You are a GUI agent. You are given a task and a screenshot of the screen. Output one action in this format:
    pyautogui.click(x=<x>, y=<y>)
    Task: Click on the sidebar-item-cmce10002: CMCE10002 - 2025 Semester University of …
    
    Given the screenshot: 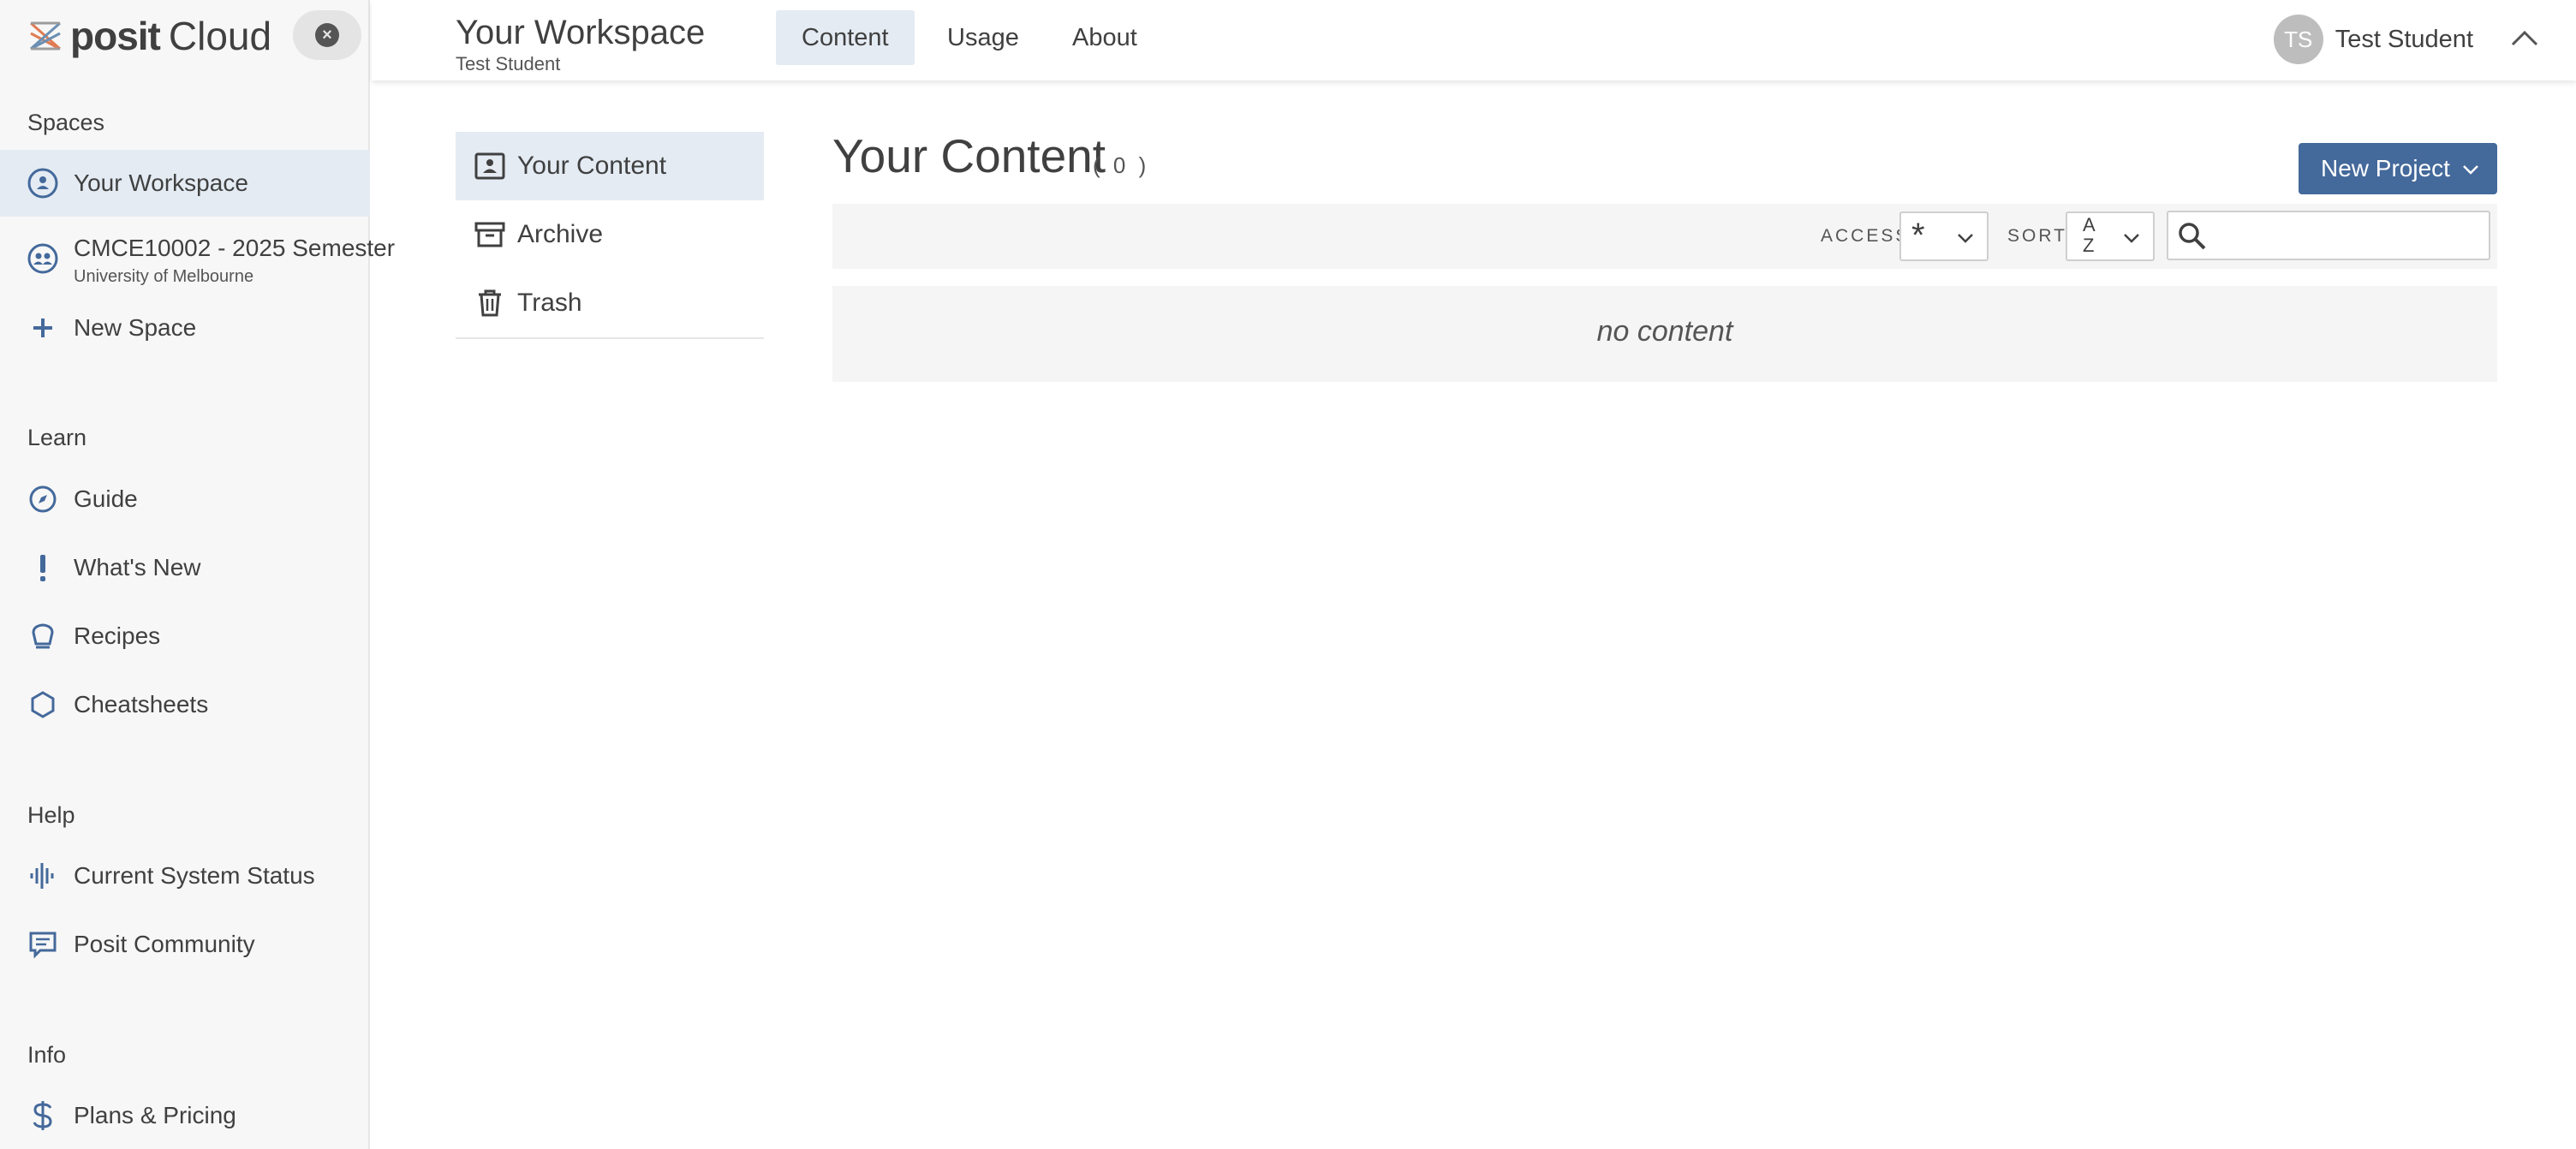 What is the action you would take?
    pyautogui.click(x=197, y=258)
    